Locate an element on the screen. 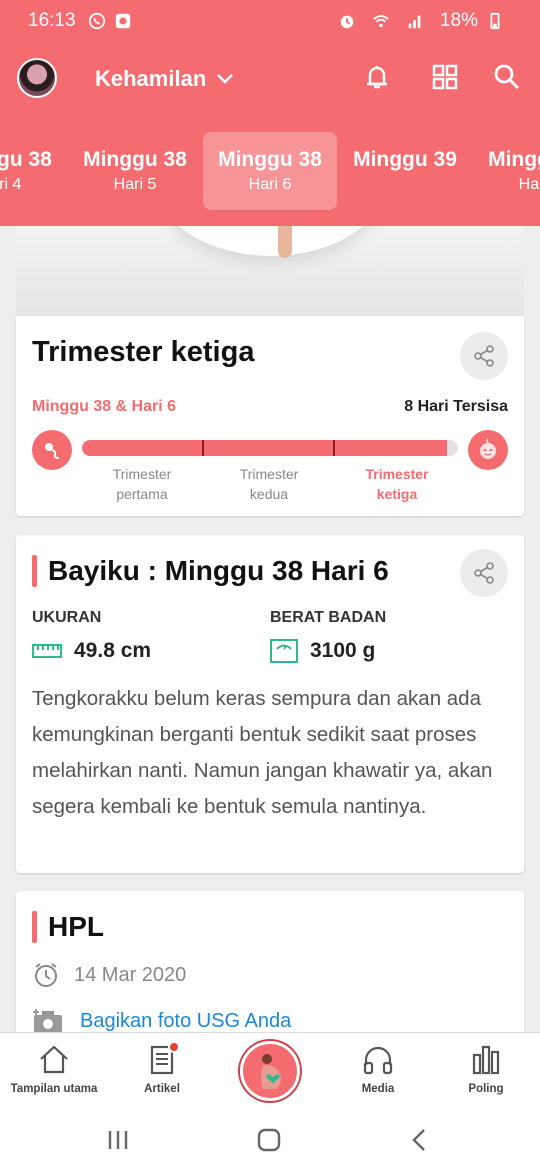 Image resolution: width=540 pixels, height=1170 pixels. nav-articles: Artikel is located at coordinates (162, 1068).